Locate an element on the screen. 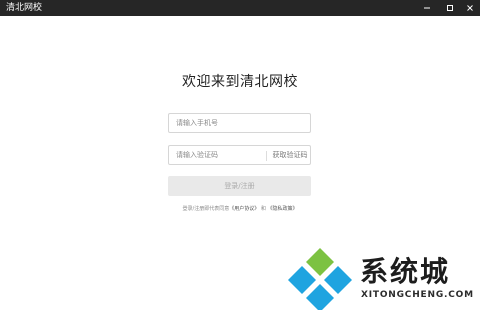 This screenshot has width=480, height=320. get-code-button: 获取验证码 is located at coordinates (290, 155).